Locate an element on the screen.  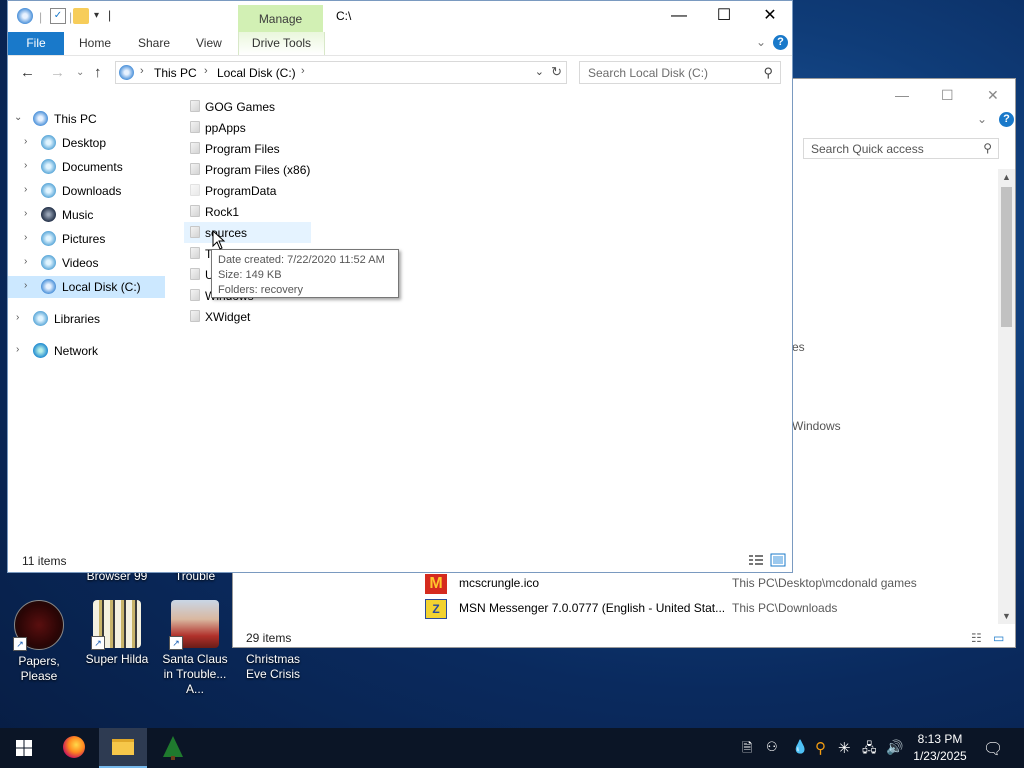
details-view-icon: ☷ is located at coordinates (976, 638).